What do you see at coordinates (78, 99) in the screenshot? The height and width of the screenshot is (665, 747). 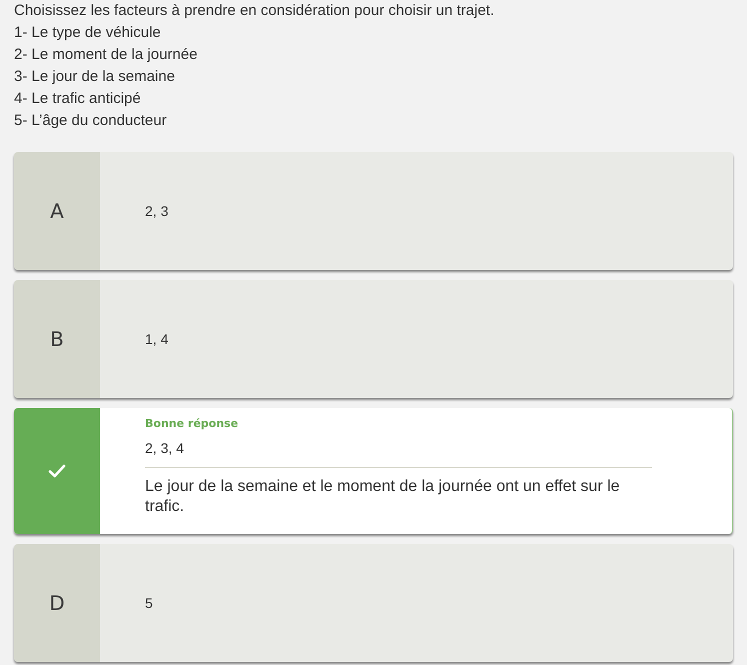 I see `factor-item: 4- Le trafic anticipé` at bounding box center [78, 99].